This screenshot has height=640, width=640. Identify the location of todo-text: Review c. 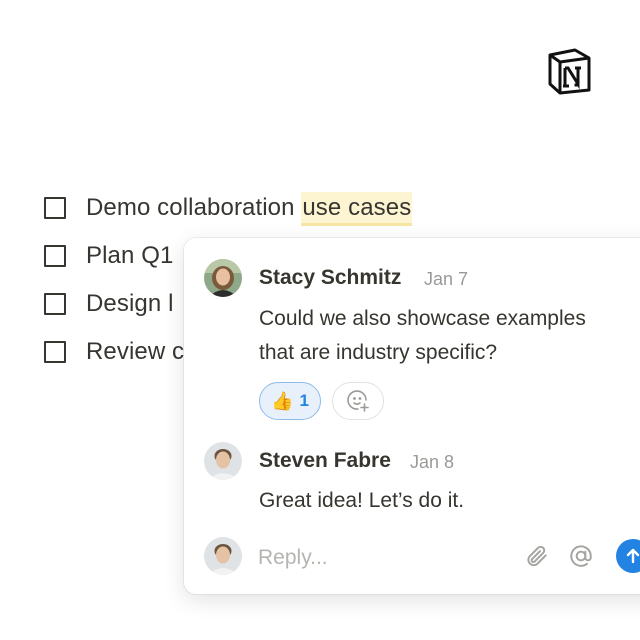
(135, 352).